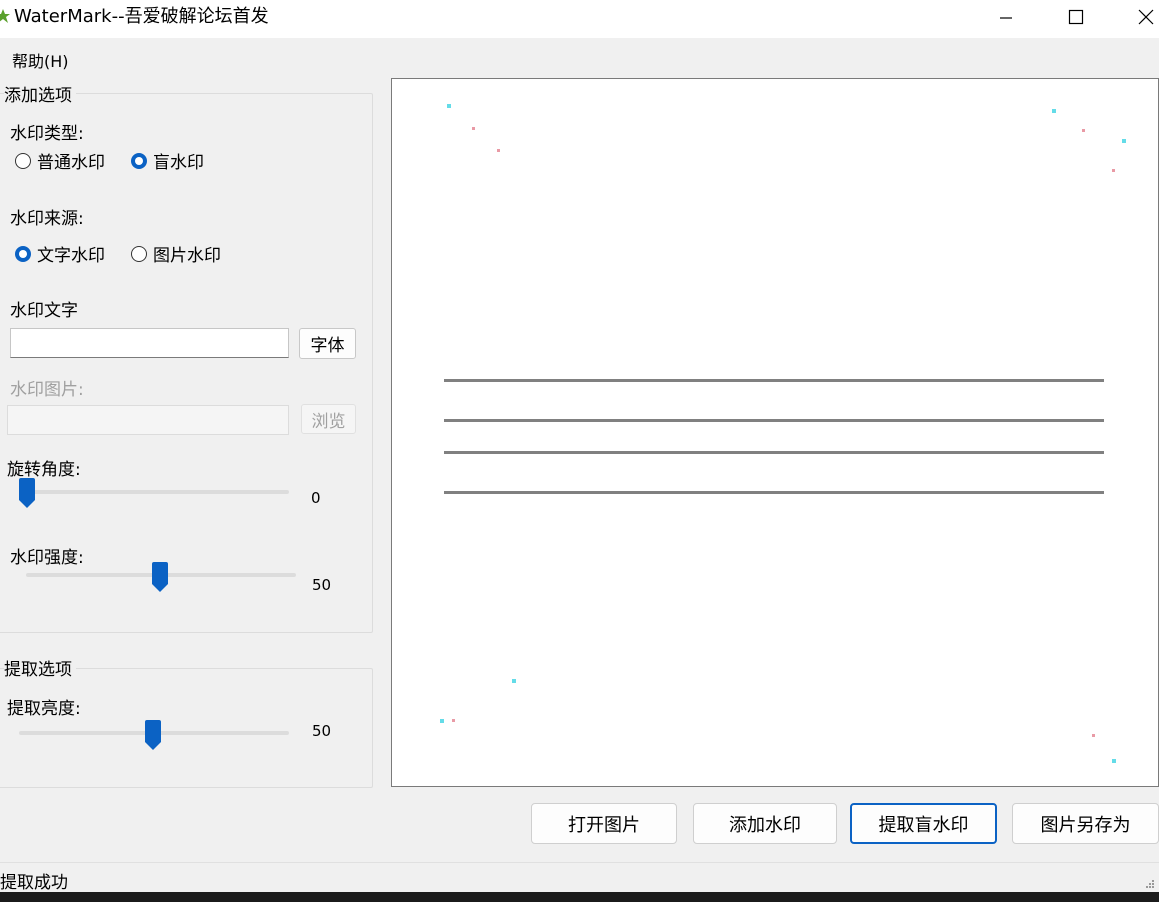 This screenshot has height=902, width=1159. I want to click on radio-image-watermark: 图片水印, so click(176, 253).